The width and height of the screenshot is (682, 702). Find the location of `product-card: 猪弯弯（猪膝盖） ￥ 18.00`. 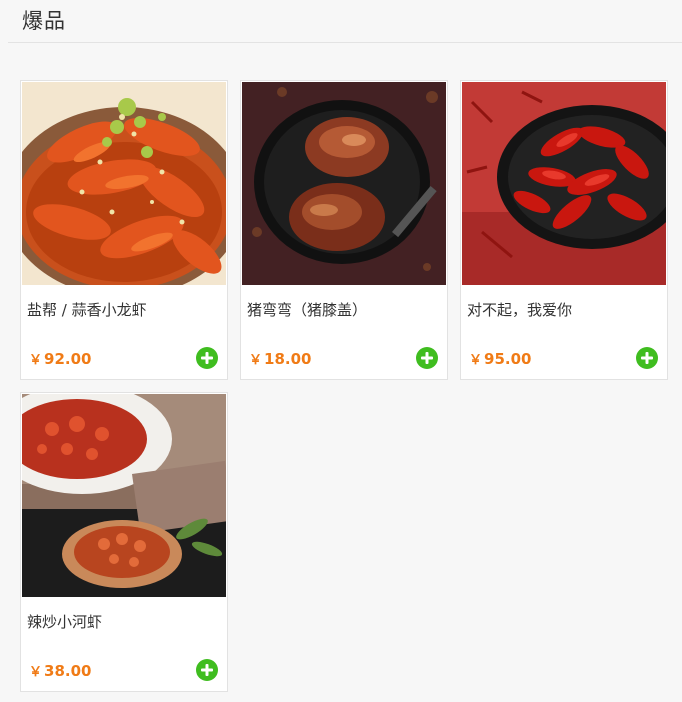

product-card: 猪弯弯（猪膝盖） ￥ 18.00 is located at coordinates (344, 230).